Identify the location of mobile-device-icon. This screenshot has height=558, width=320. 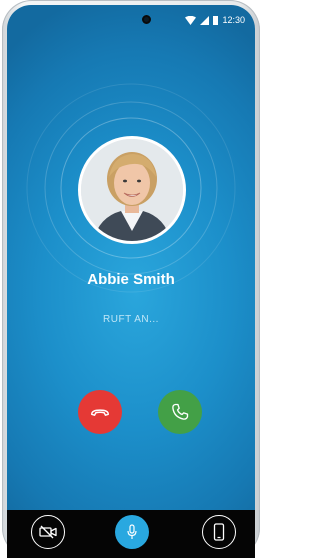
(219, 532).